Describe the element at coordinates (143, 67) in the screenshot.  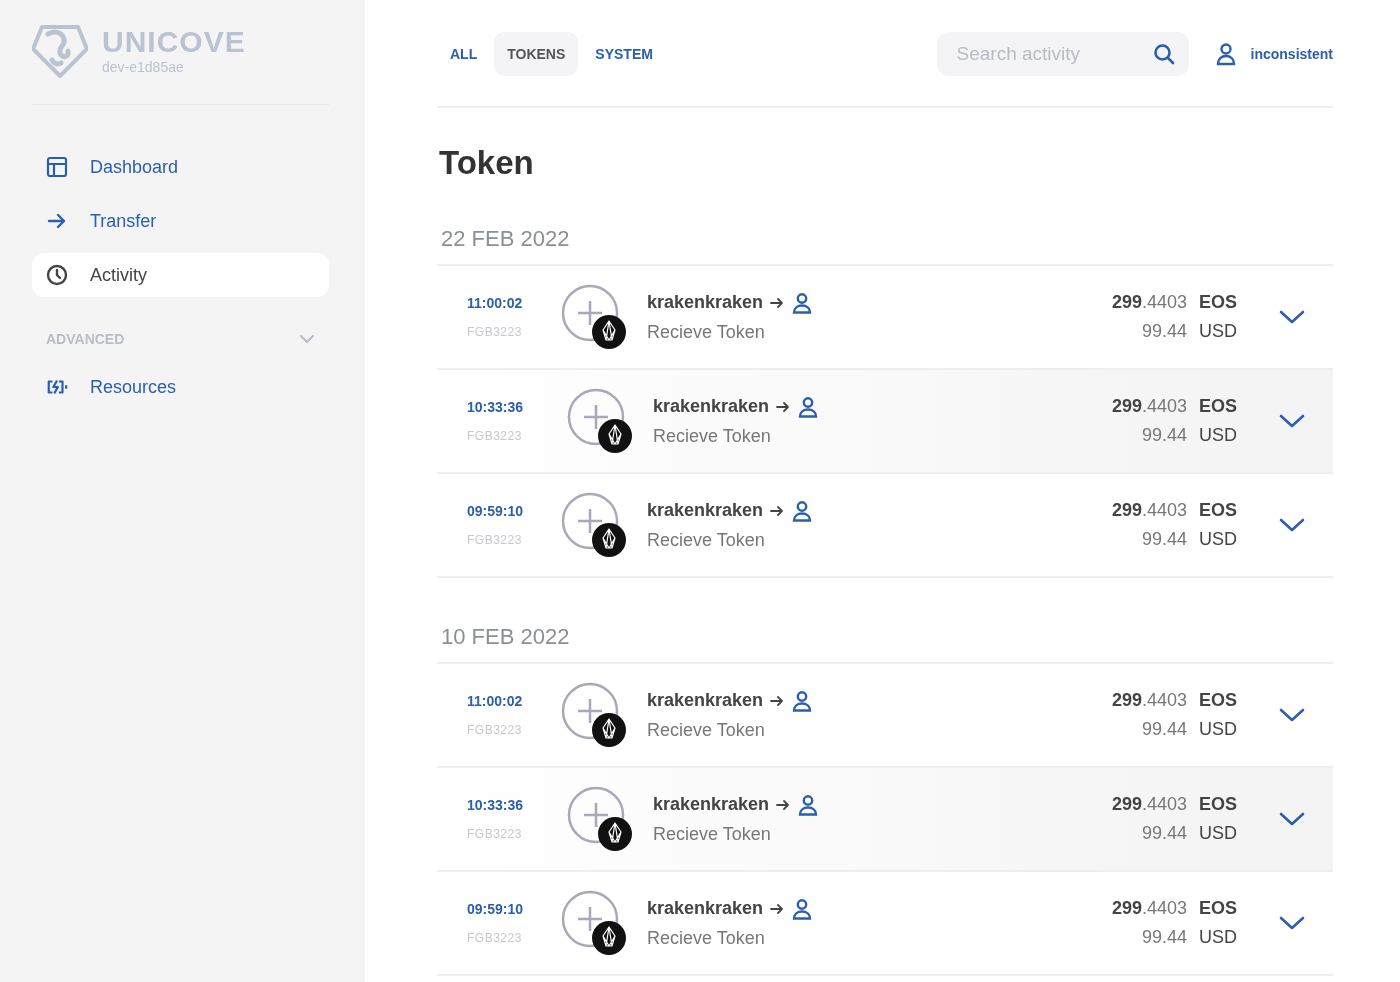
I see `environment-label: dev-e1d85ae` at that location.